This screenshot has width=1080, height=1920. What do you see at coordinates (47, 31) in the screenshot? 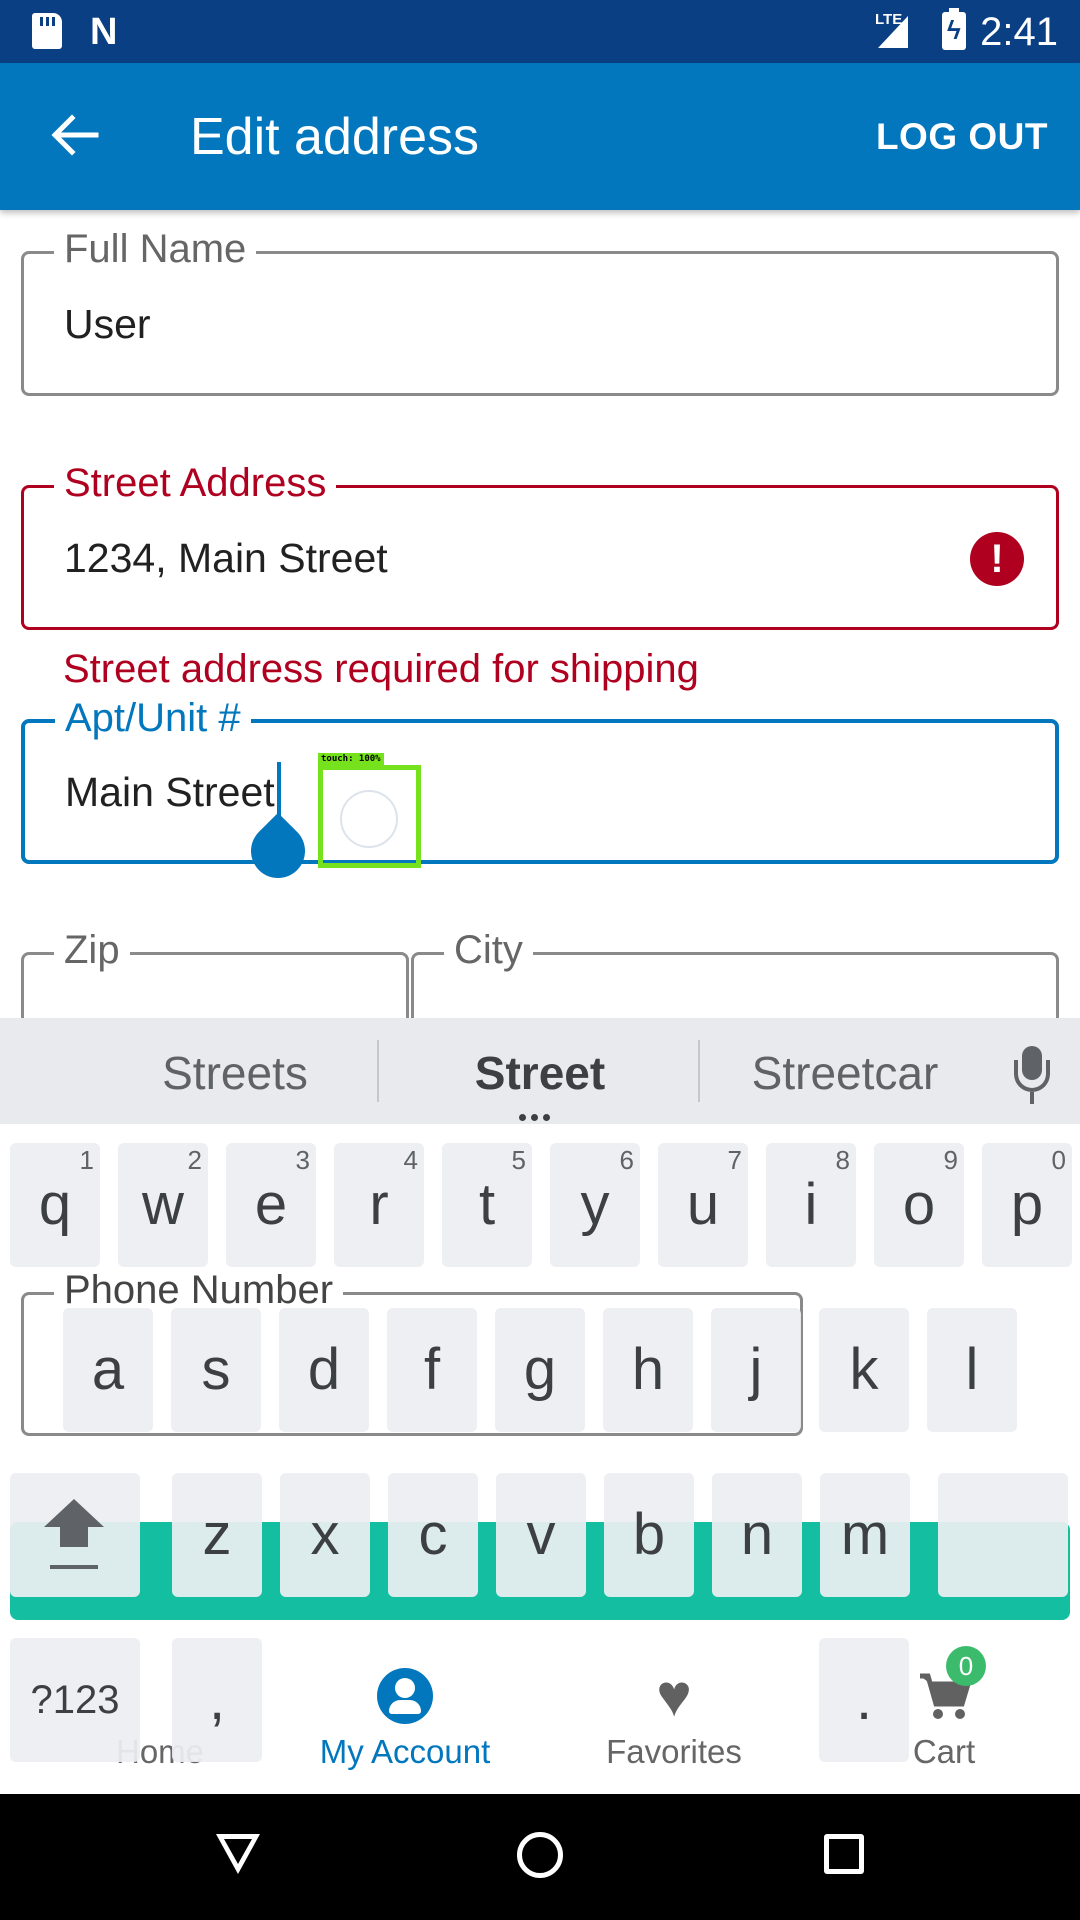
I see `sd-card-icon` at bounding box center [47, 31].